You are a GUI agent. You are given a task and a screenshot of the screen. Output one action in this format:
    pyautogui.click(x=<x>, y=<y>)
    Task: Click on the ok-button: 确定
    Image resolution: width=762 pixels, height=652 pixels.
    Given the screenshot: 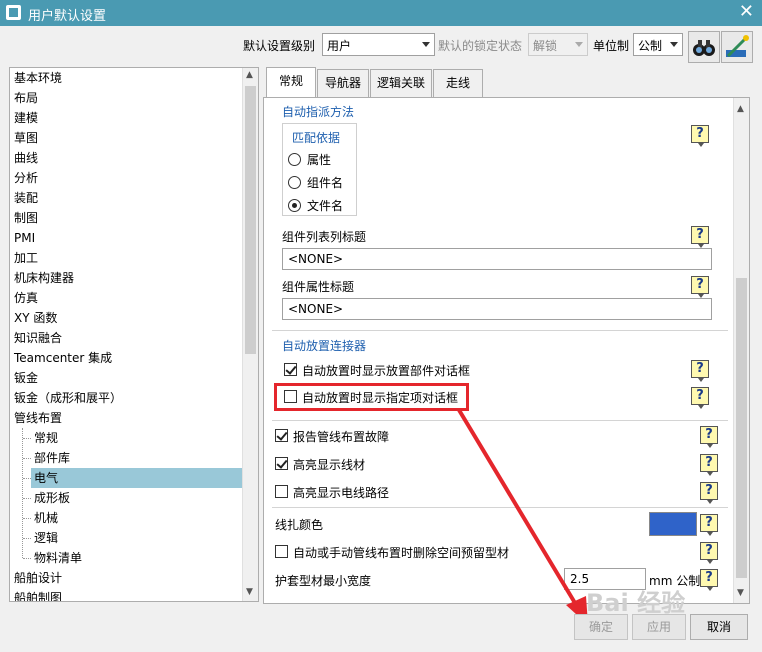 What is the action you would take?
    pyautogui.click(x=601, y=627)
    